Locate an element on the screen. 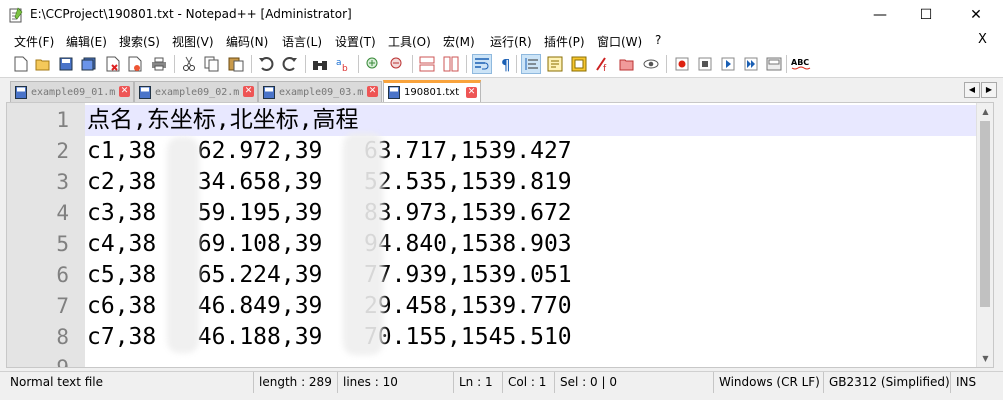 The image size is (1003, 400). print-icon is located at coordinates (159, 64).